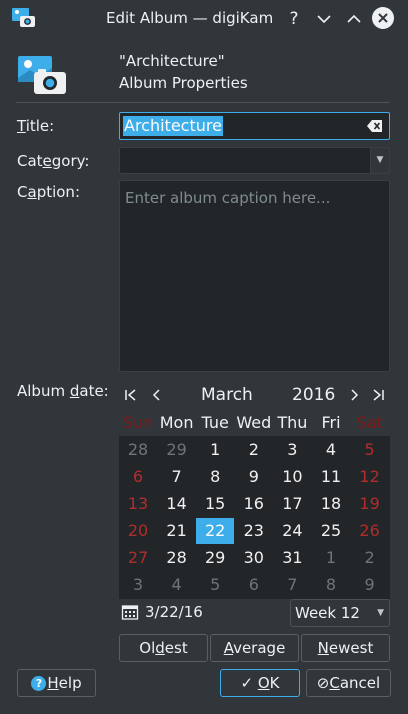 The height and width of the screenshot is (714, 408). I want to click on title-label: Title:, so click(36, 126).